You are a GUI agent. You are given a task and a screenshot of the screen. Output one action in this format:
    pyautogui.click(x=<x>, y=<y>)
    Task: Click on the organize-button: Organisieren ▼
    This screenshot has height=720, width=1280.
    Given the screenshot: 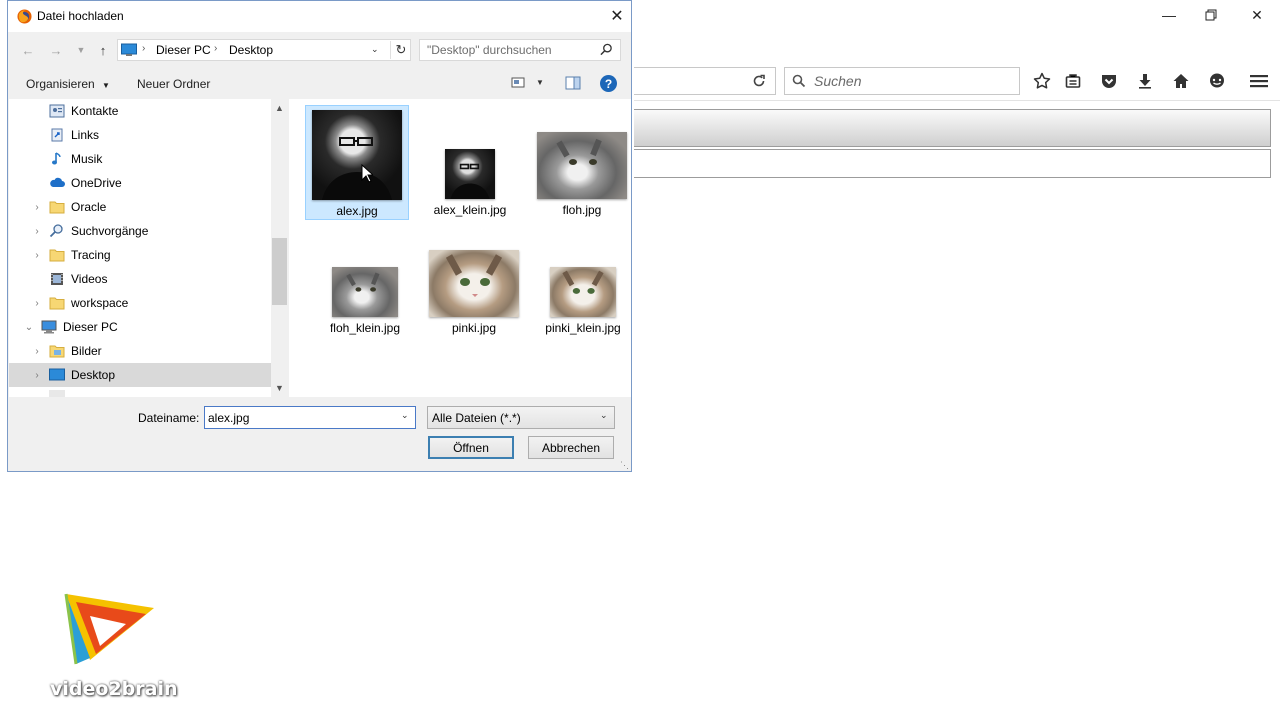 What is the action you would take?
    pyautogui.click(x=68, y=84)
    